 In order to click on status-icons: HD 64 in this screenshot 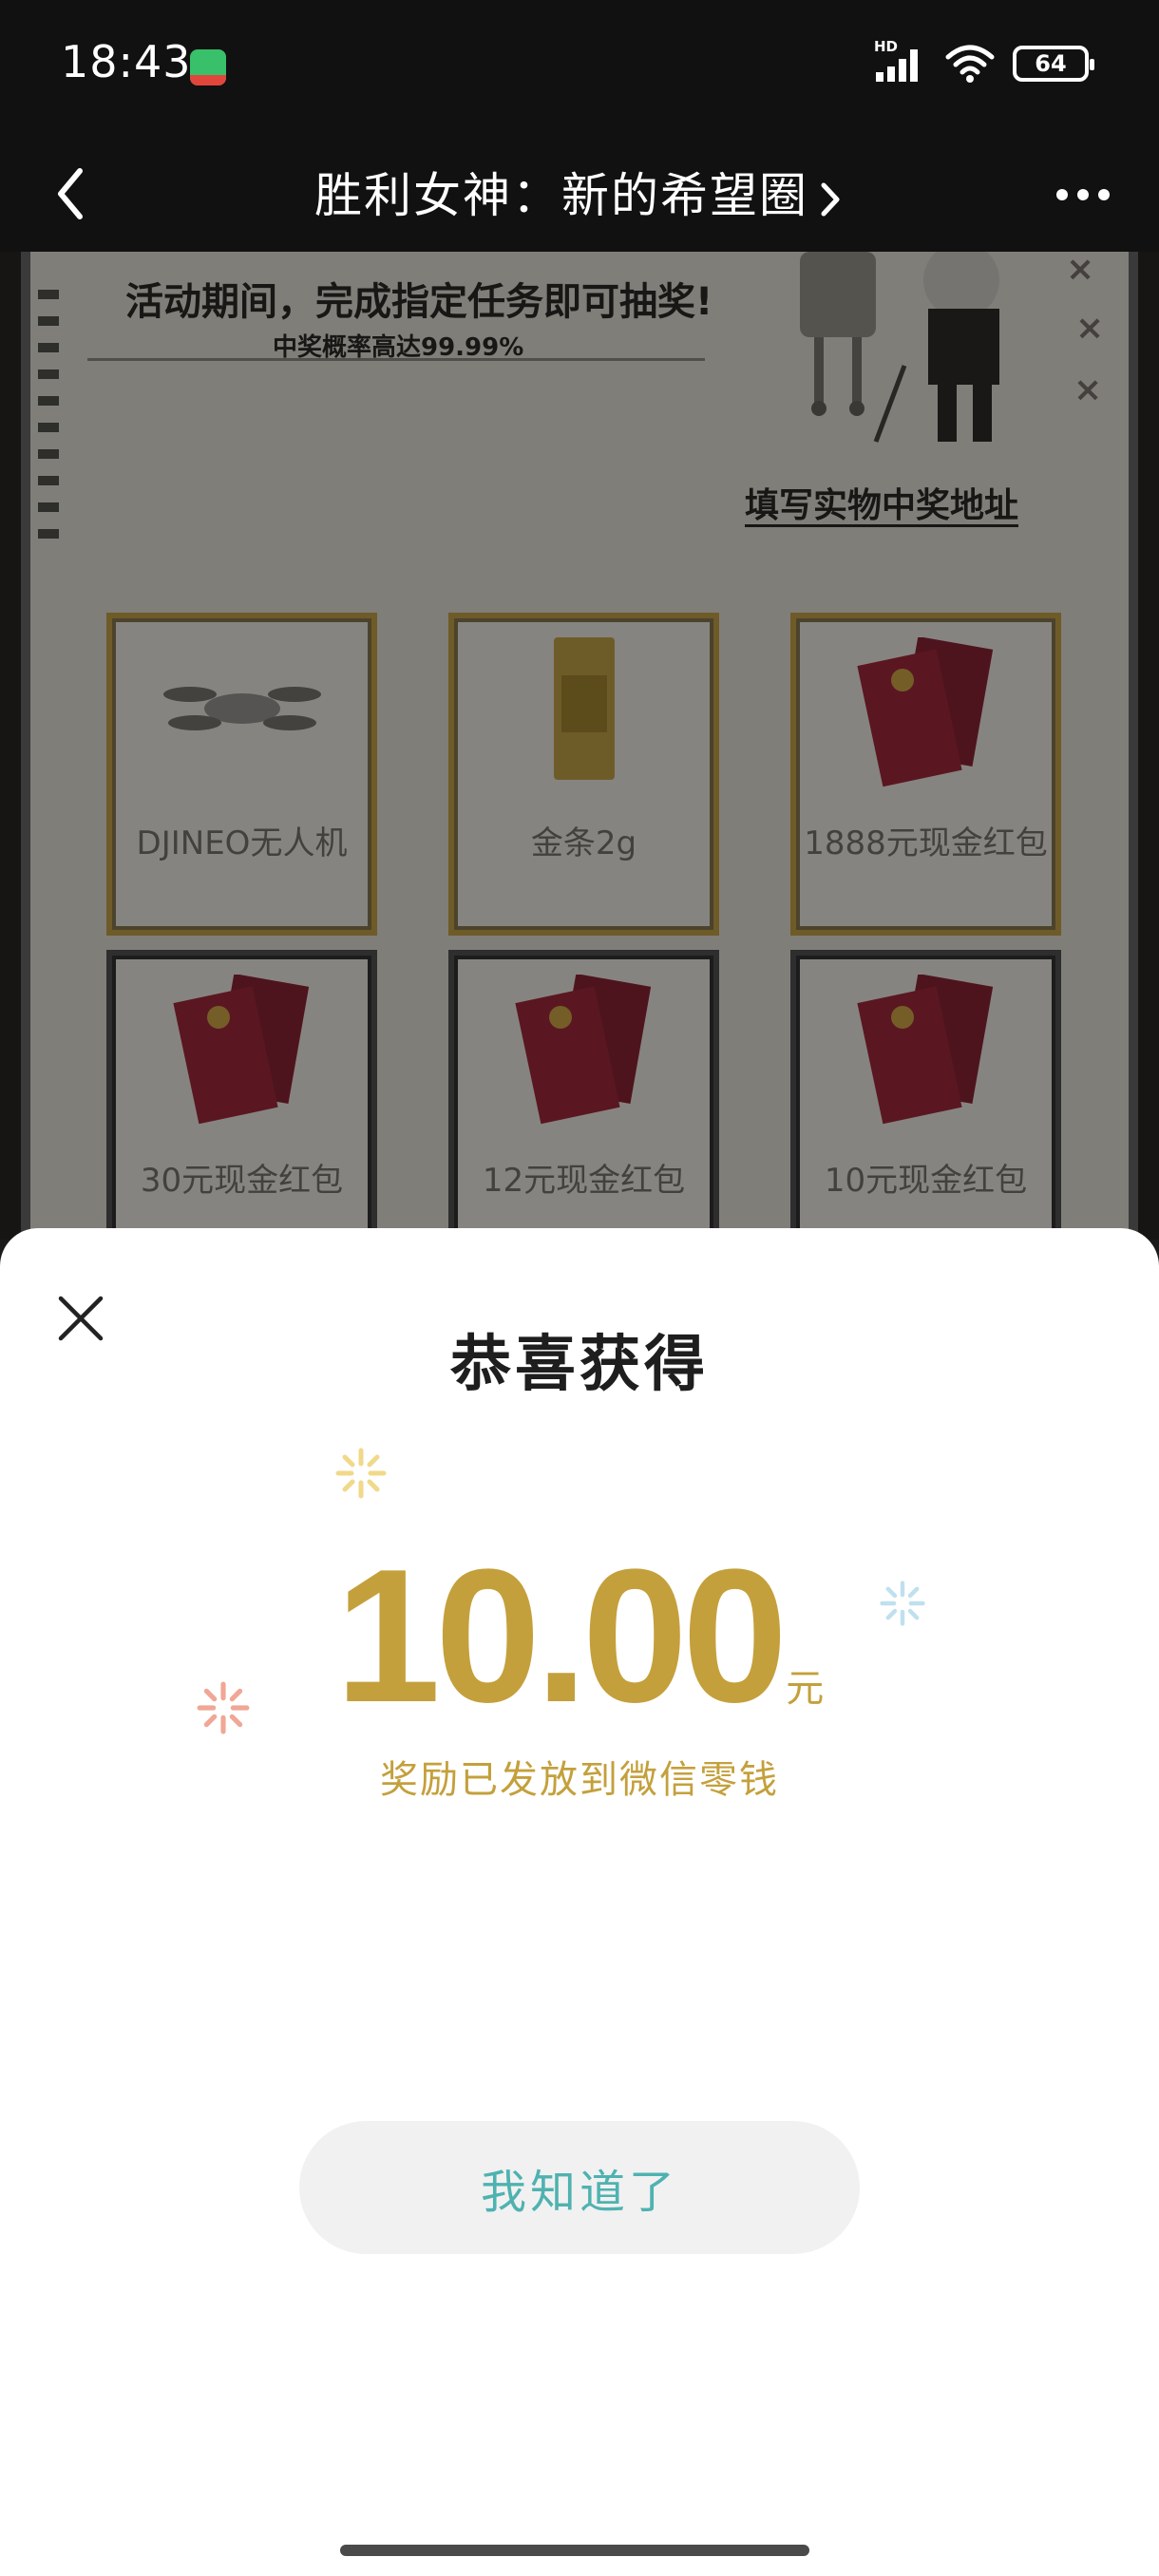, I will do `click(984, 61)`.